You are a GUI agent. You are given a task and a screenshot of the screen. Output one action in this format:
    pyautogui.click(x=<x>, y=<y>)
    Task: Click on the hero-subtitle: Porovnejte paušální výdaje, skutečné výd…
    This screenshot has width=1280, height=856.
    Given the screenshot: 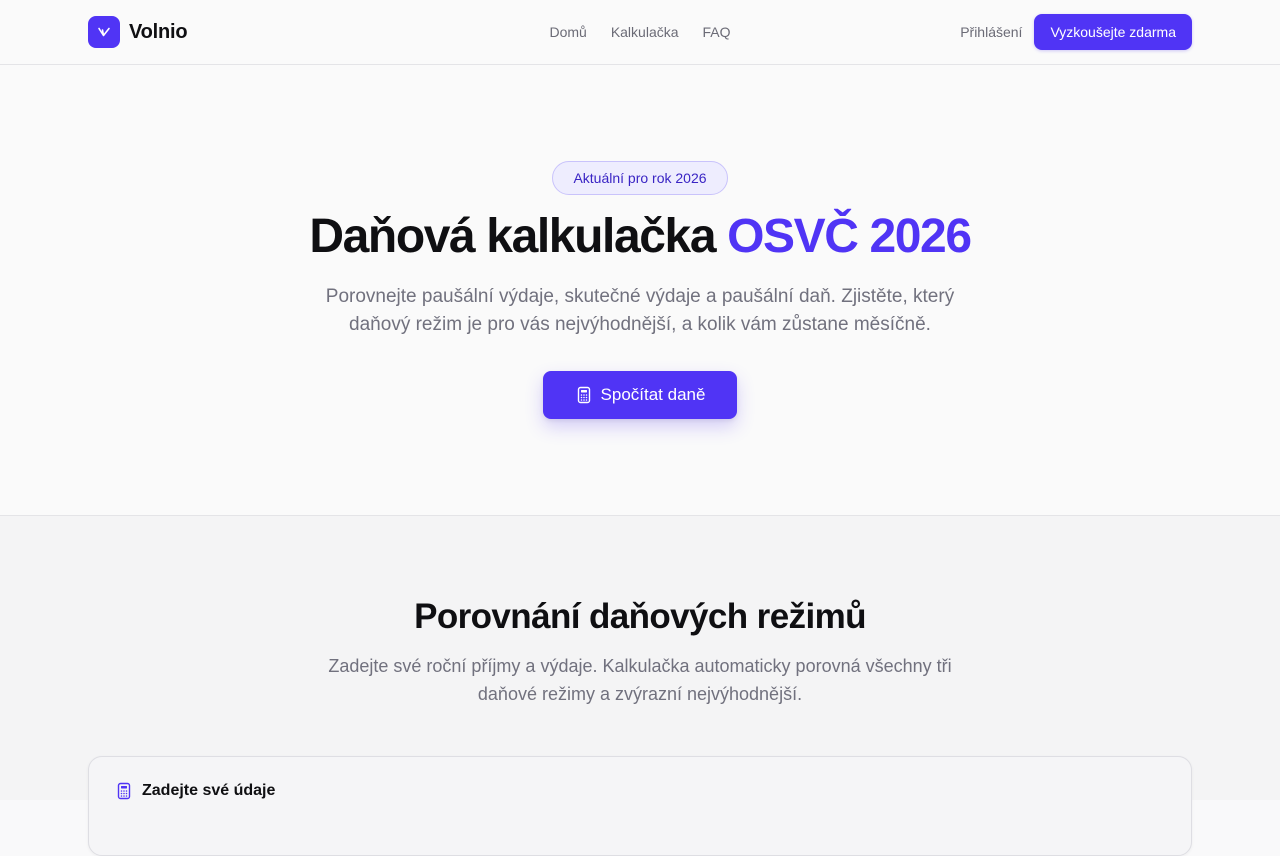 What is the action you would take?
    pyautogui.click(x=640, y=310)
    